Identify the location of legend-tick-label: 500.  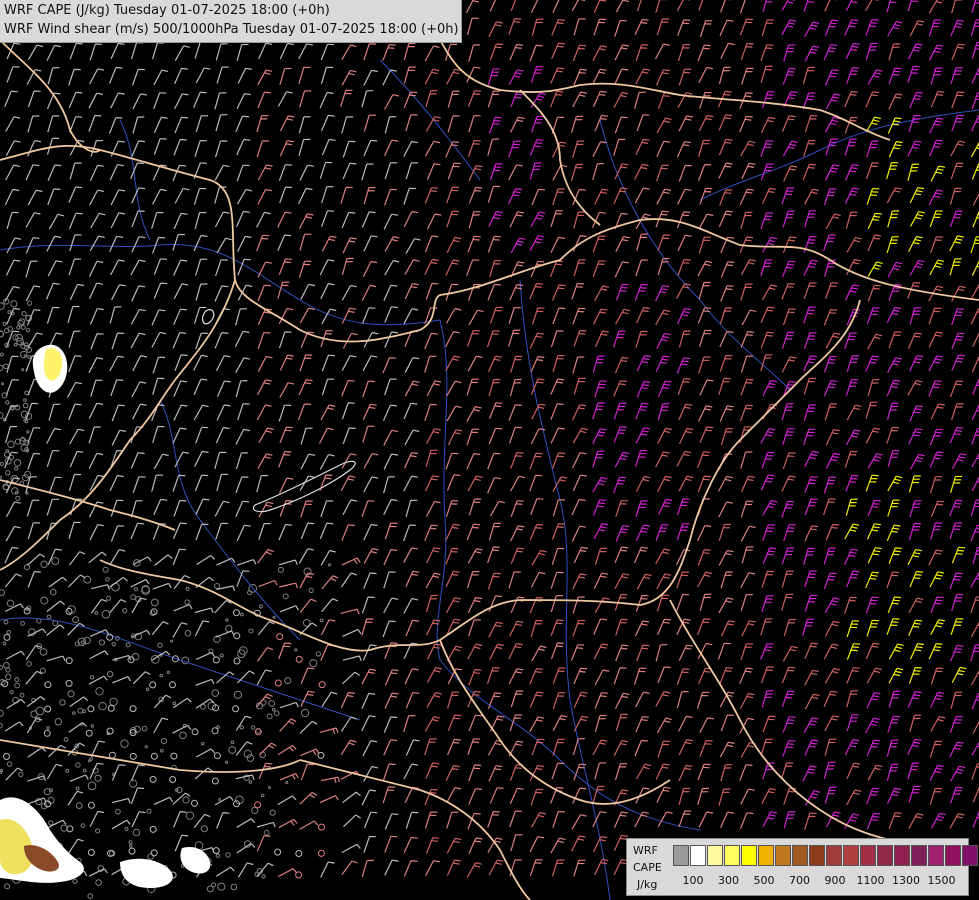
(764, 880).